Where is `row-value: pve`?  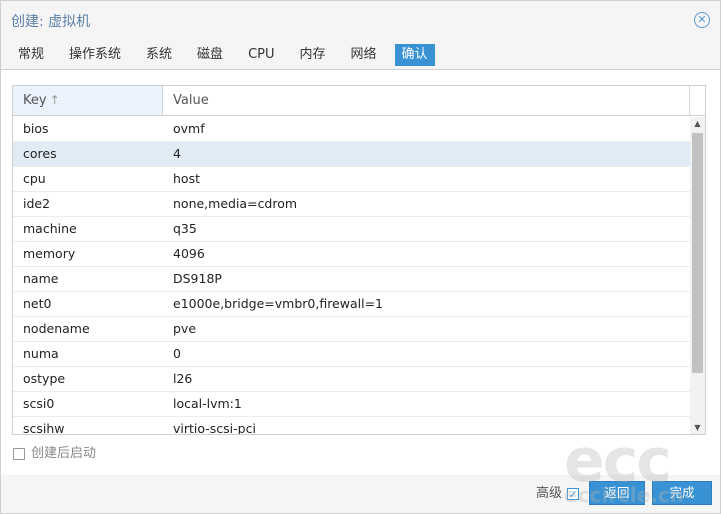 row-value: pve is located at coordinates (185, 328).